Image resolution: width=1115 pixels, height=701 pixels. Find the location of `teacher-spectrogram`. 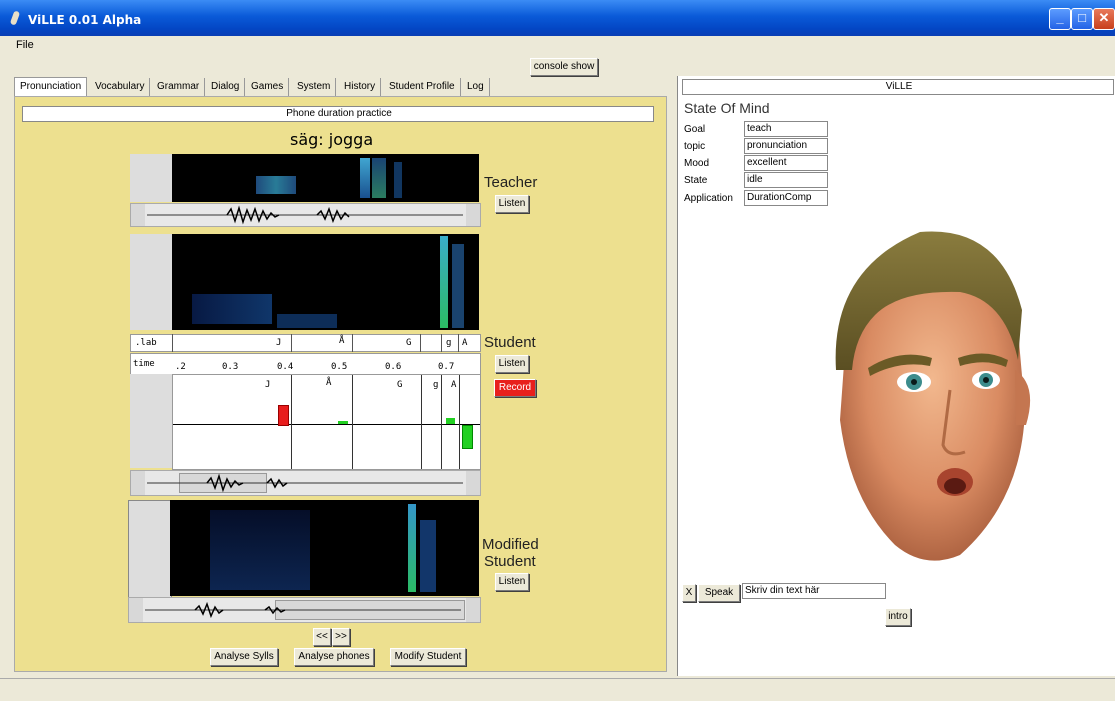

teacher-spectrogram is located at coordinates (325, 178).